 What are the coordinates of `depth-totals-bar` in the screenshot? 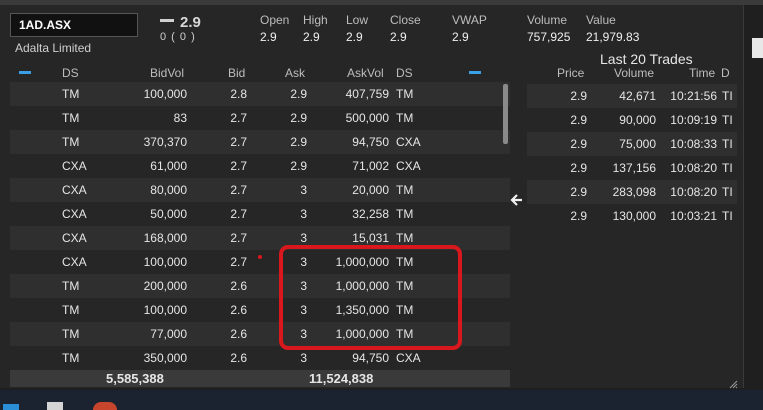 It's located at (260, 378).